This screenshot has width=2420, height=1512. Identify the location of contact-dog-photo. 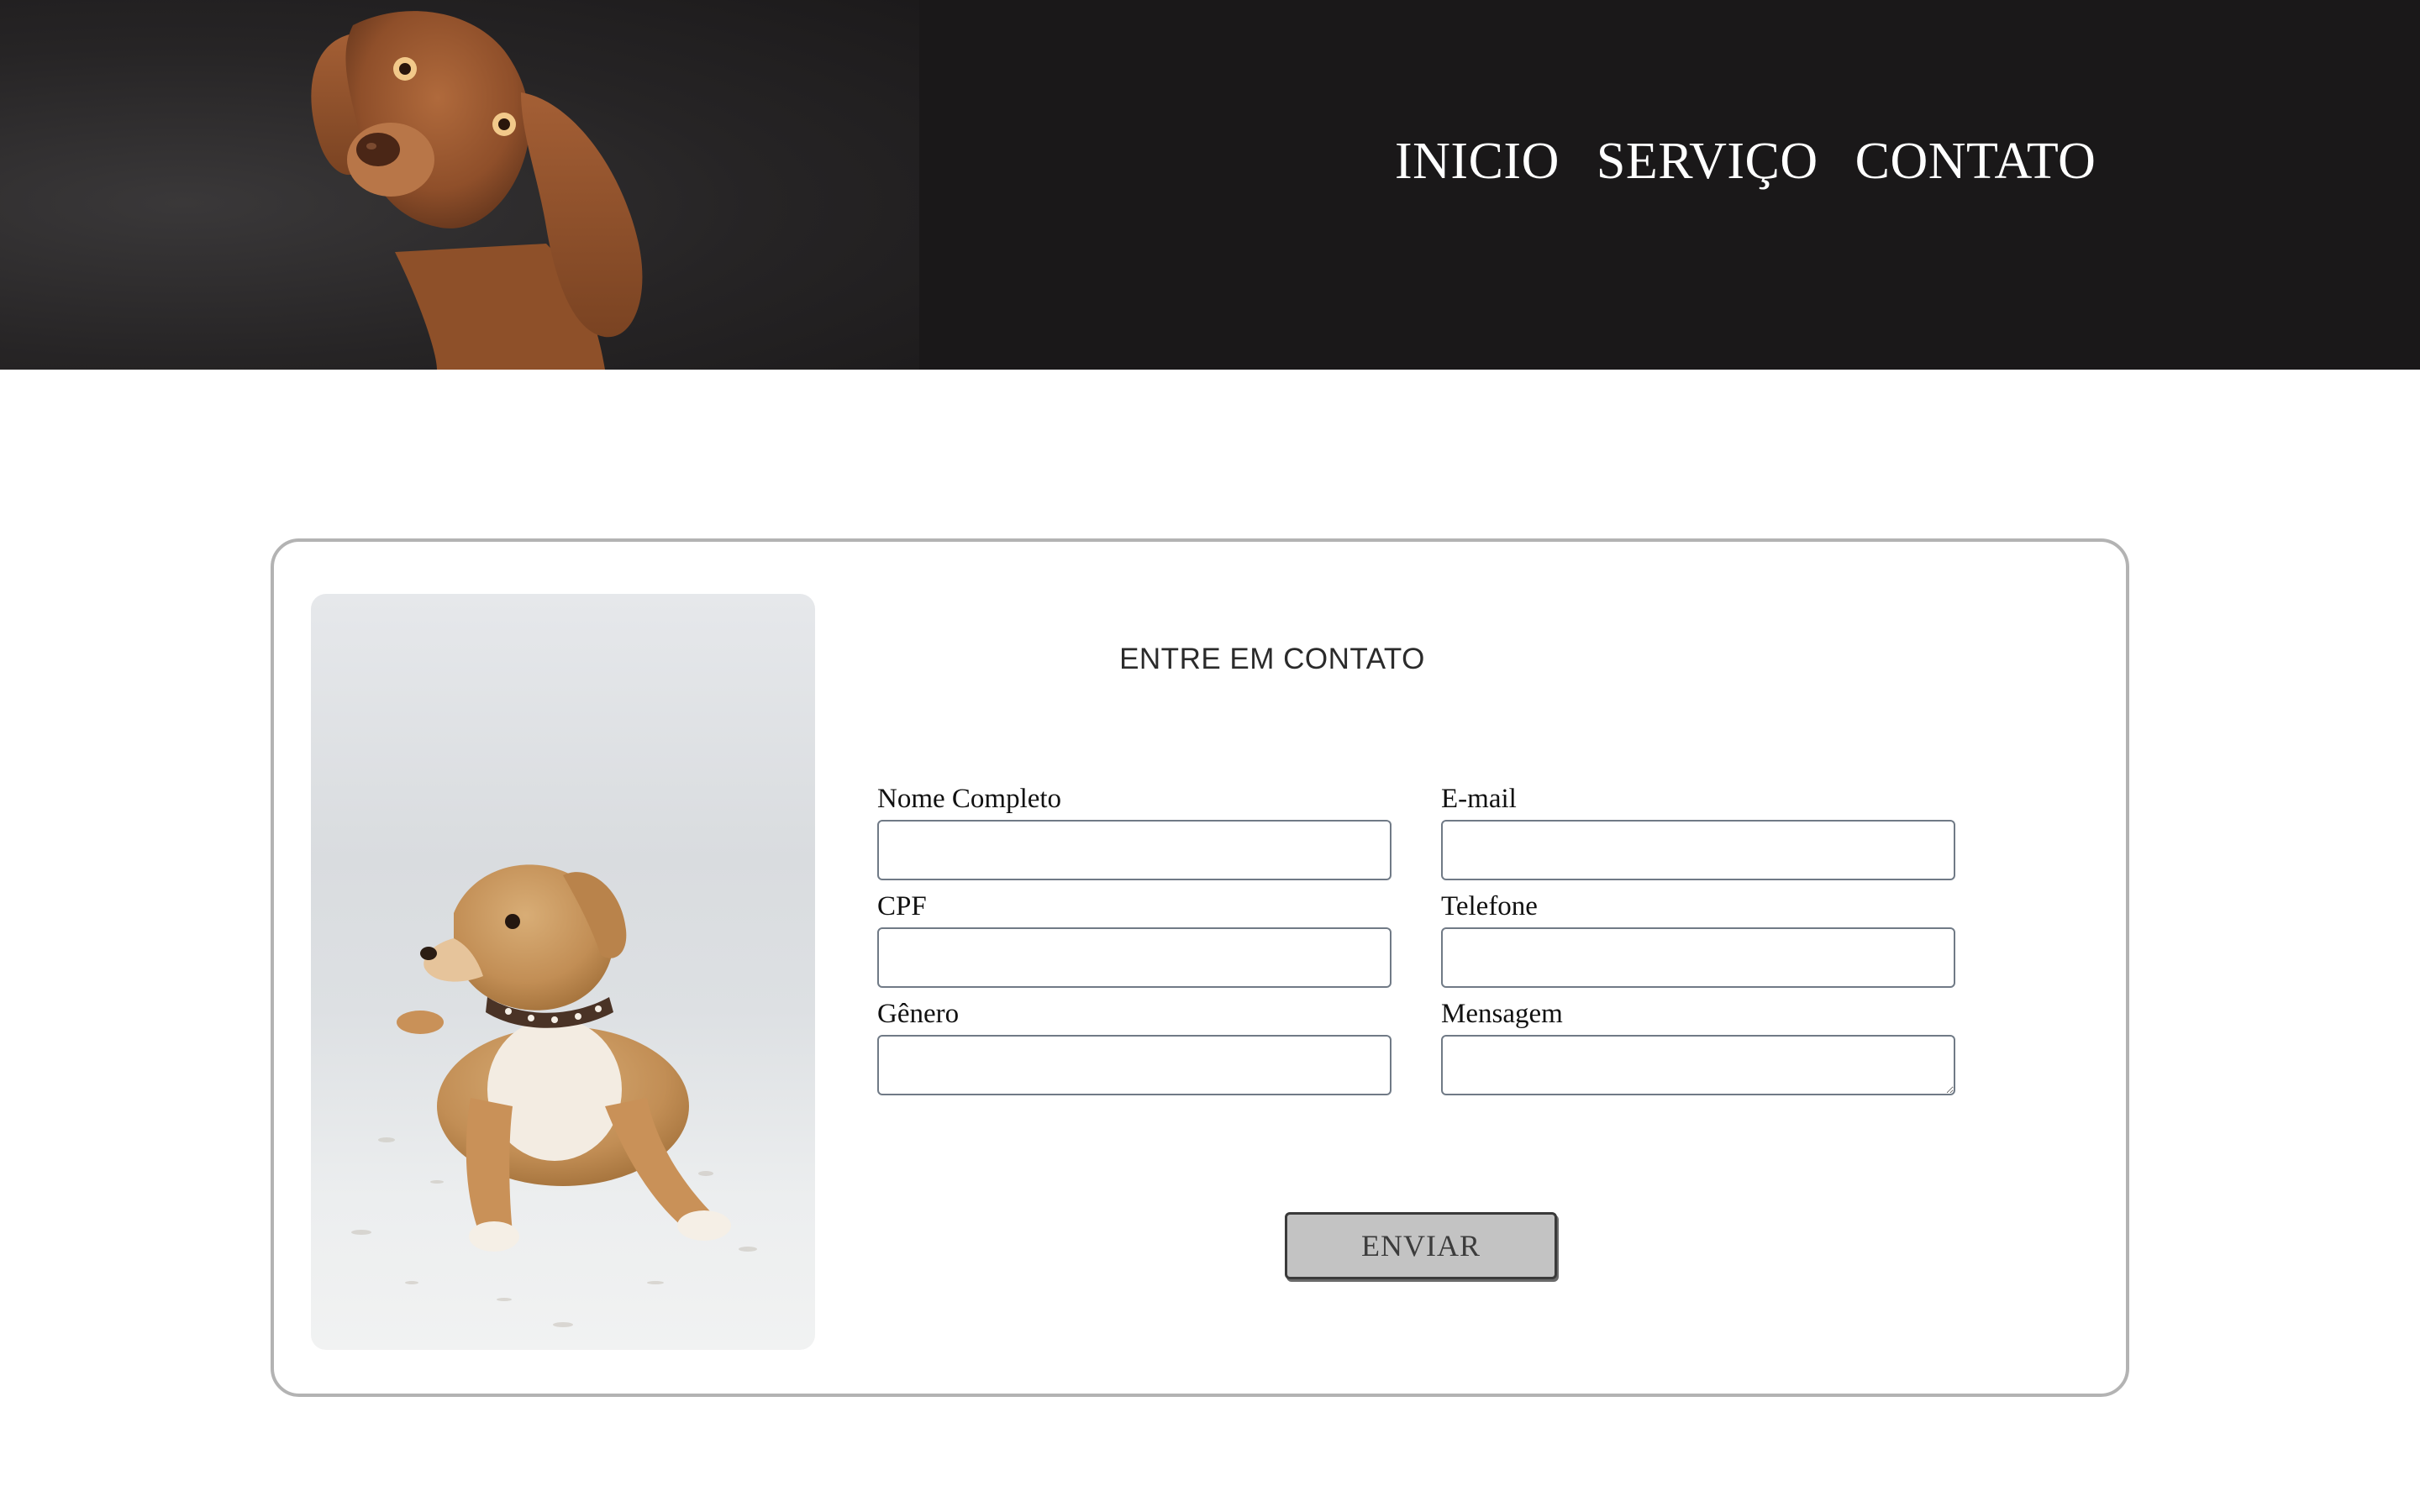
(563, 972).